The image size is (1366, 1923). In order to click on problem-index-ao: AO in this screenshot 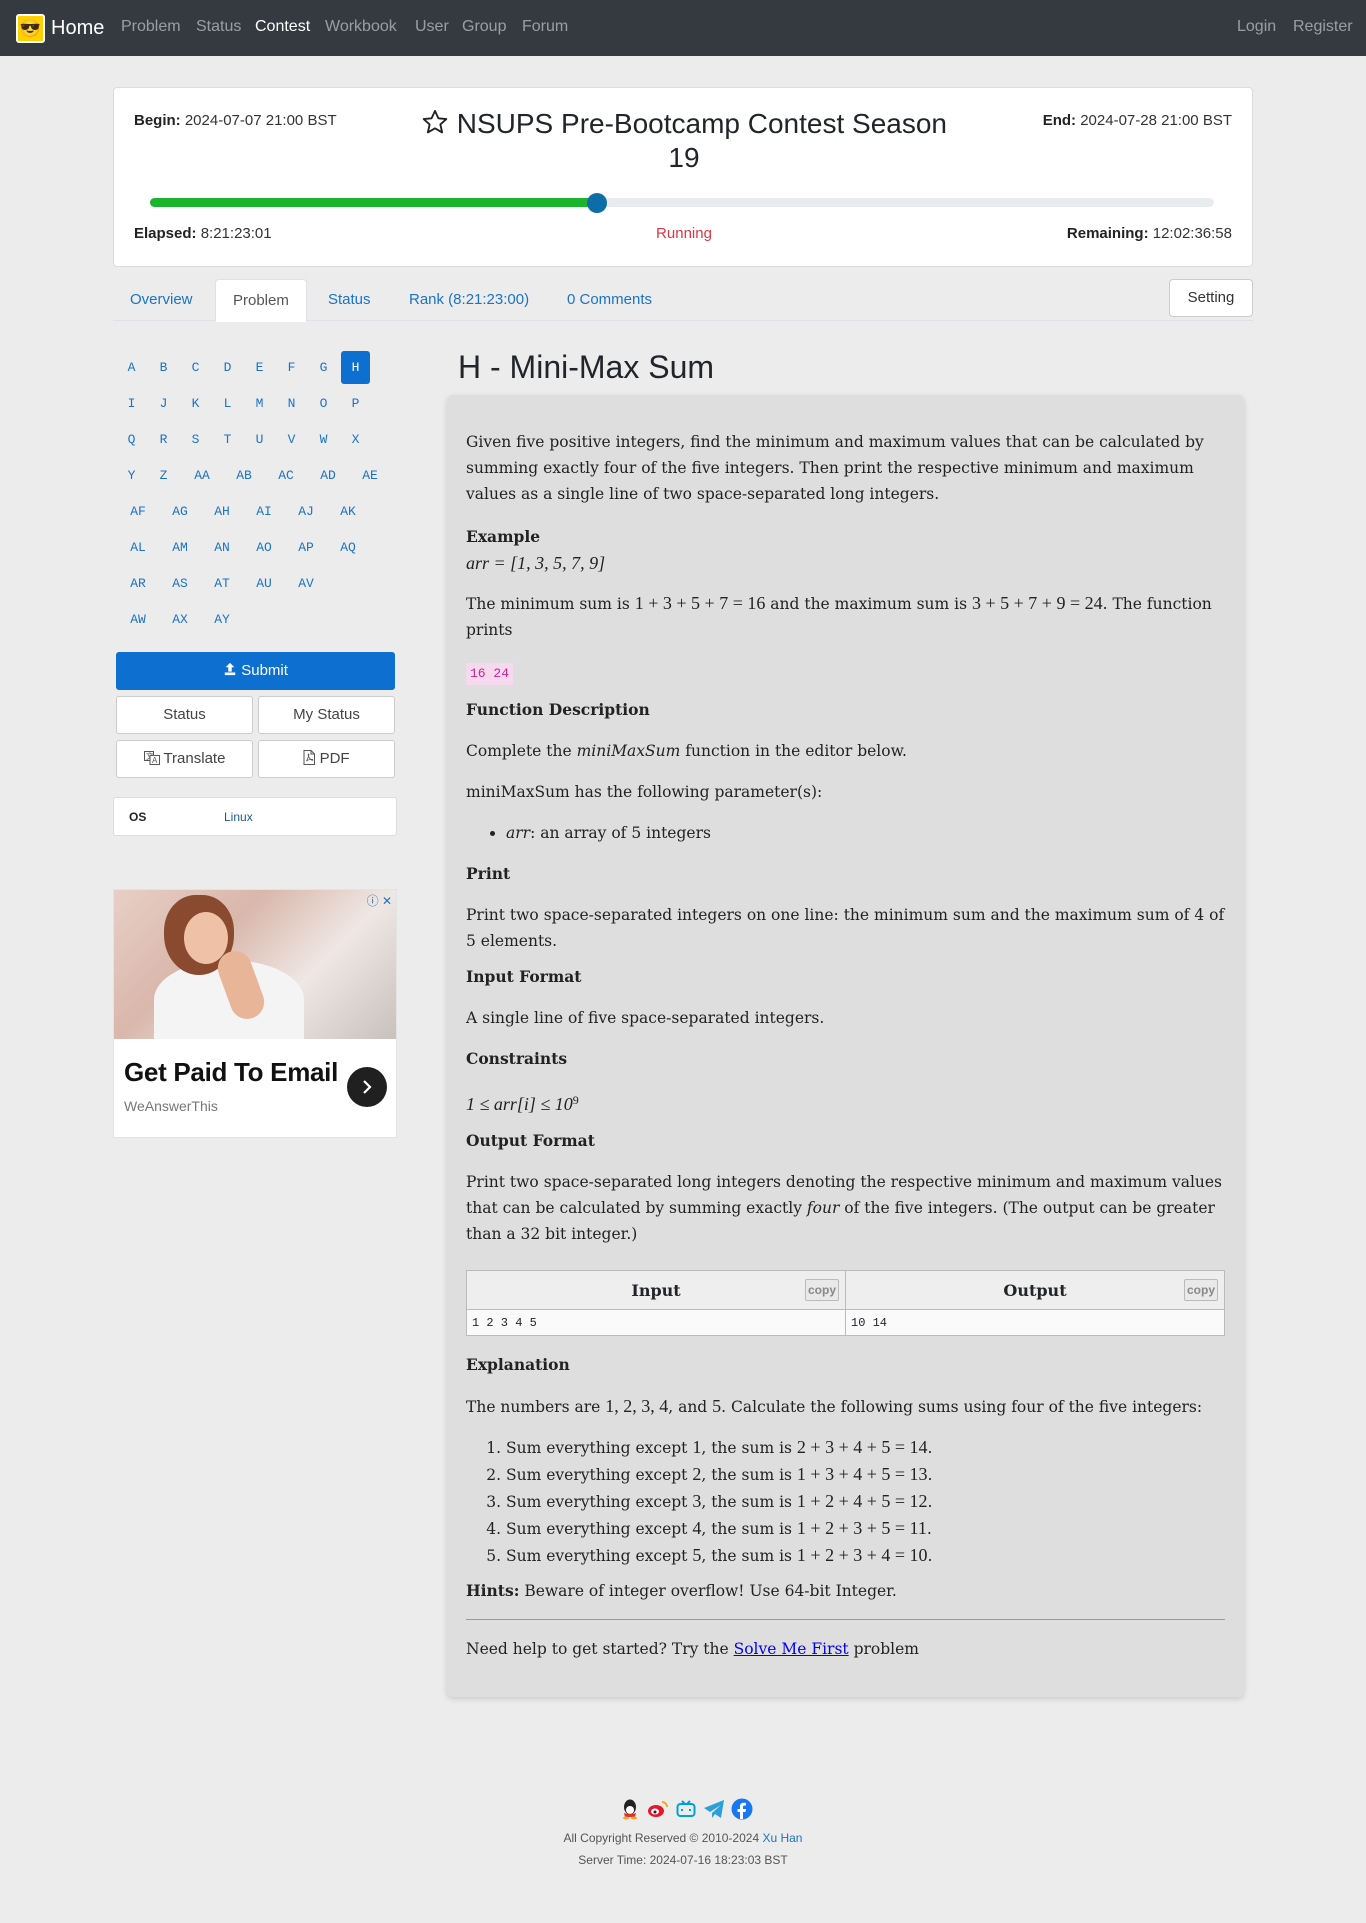, I will do `click(264, 547)`.